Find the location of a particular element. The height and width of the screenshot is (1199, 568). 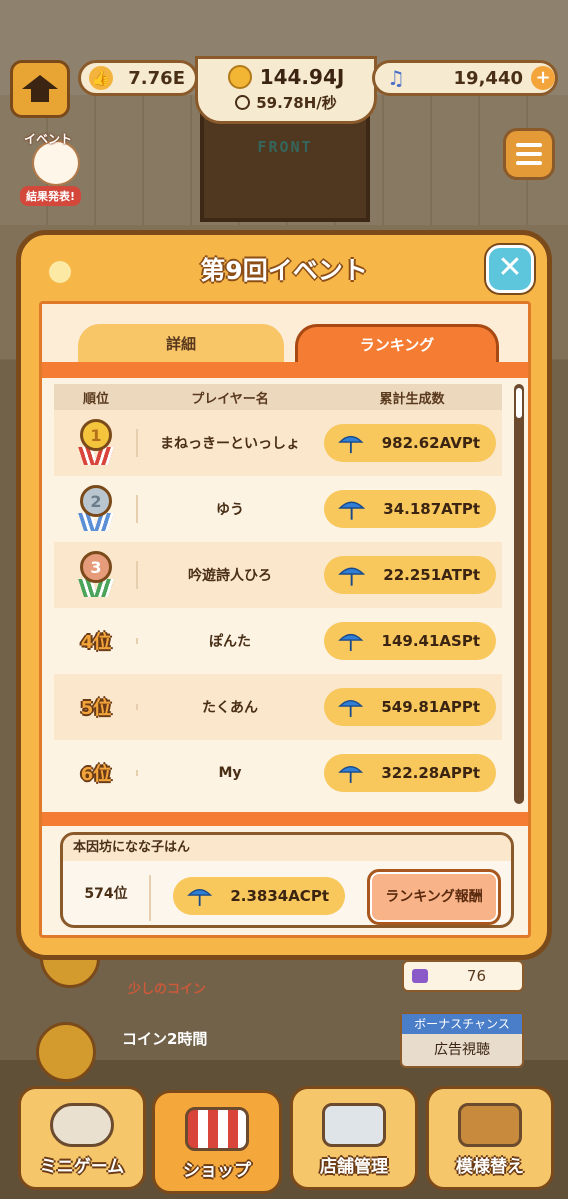

player-name: たくあん is located at coordinates (230, 708).